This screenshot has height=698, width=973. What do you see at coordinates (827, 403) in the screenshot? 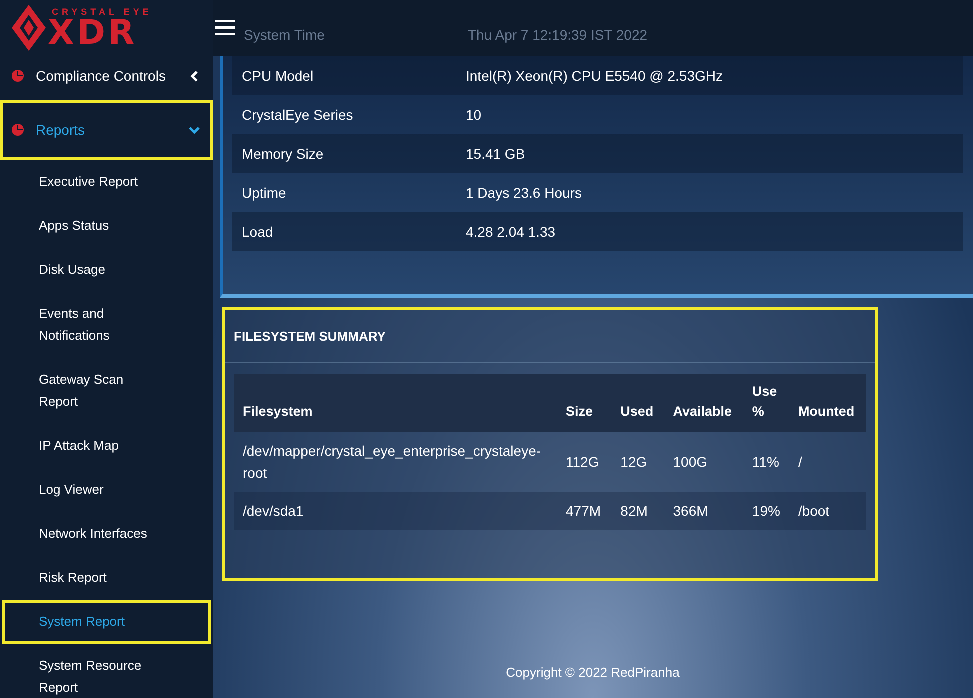
I see `column-header: Mounted` at bounding box center [827, 403].